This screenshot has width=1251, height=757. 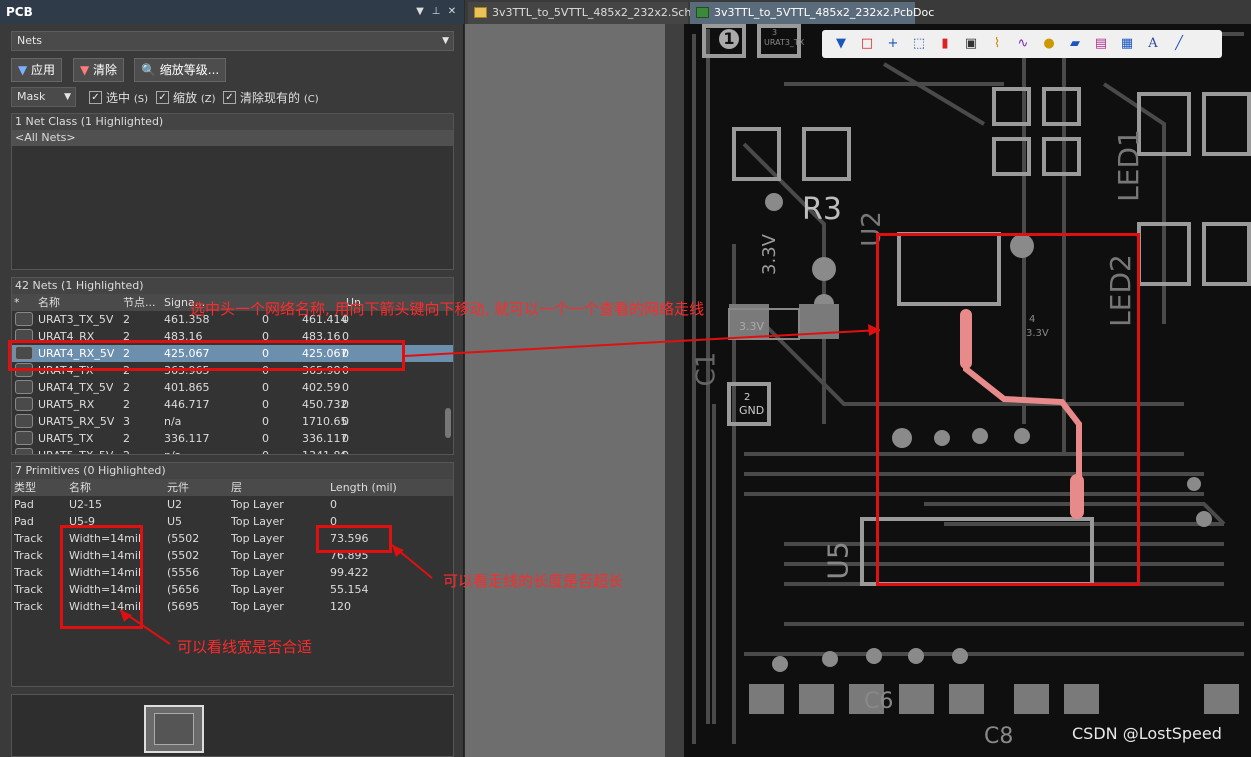 I want to click on width-tip: 可以看线宽是否合适, so click(x=245, y=647).